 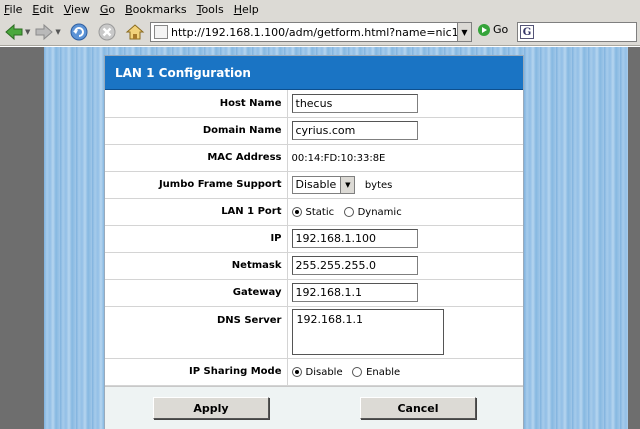 What do you see at coordinates (196, 372) in the screenshot?
I see `ip-sharing-label: IP Sharing Mode` at bounding box center [196, 372].